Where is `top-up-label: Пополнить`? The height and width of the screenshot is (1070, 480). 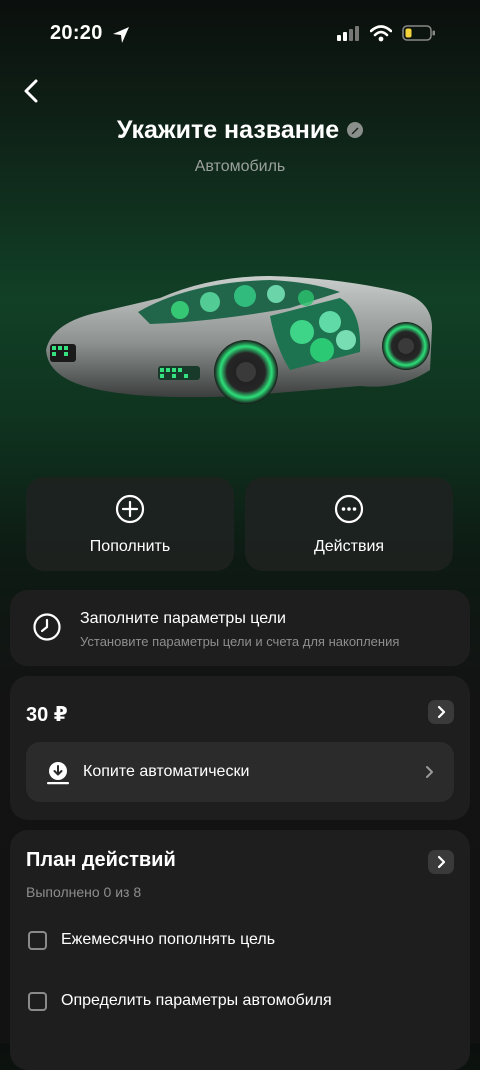 top-up-label: Пополнить is located at coordinates (130, 546).